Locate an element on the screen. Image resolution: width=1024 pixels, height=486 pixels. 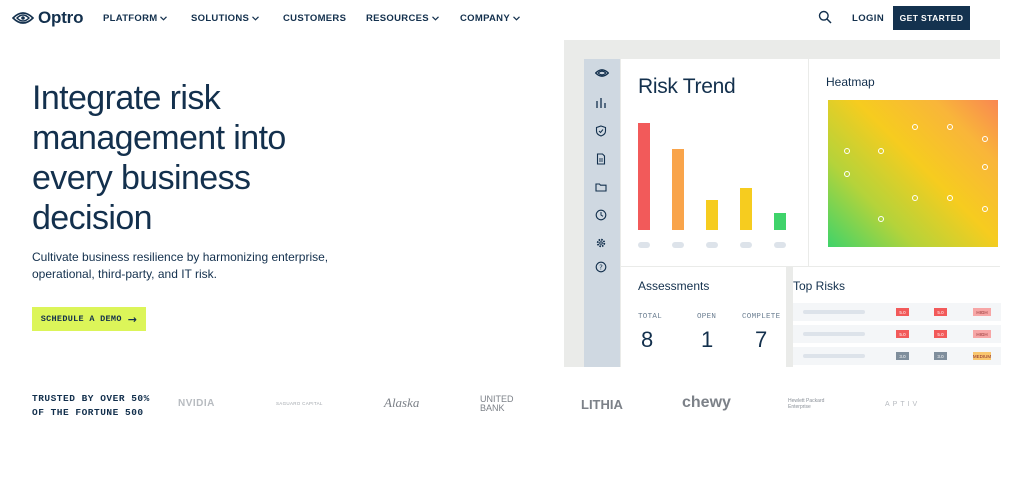
brand-saguaro-label: SAGUARO CAPITAL is located at coordinates (299, 403).